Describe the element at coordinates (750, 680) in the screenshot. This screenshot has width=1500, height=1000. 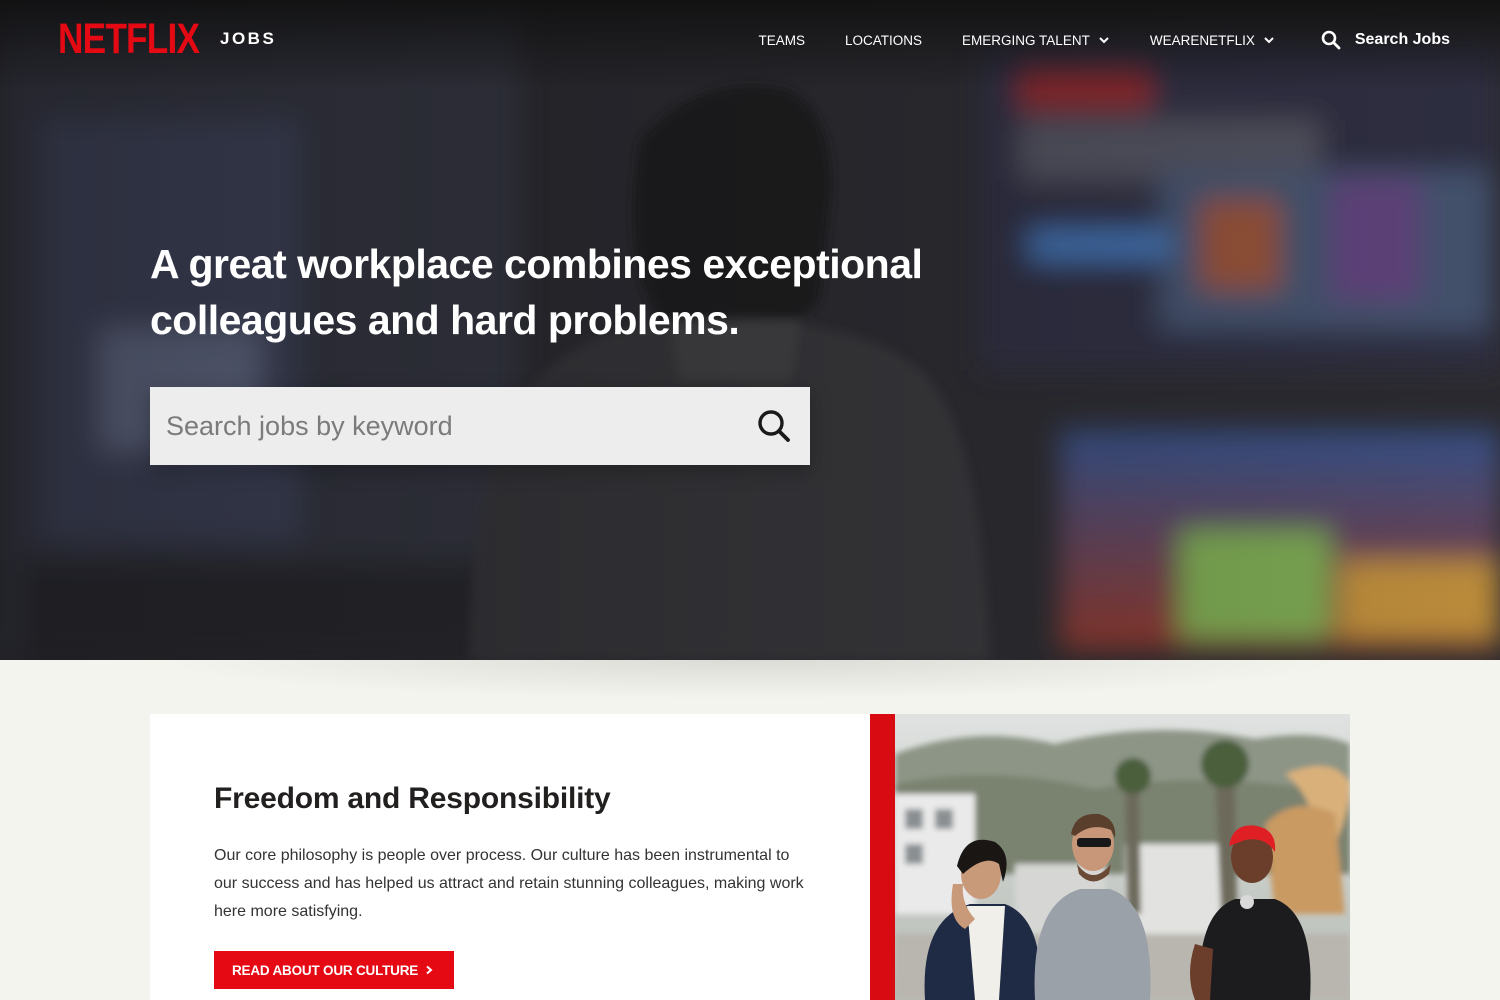
I see `hero-shadow` at that location.